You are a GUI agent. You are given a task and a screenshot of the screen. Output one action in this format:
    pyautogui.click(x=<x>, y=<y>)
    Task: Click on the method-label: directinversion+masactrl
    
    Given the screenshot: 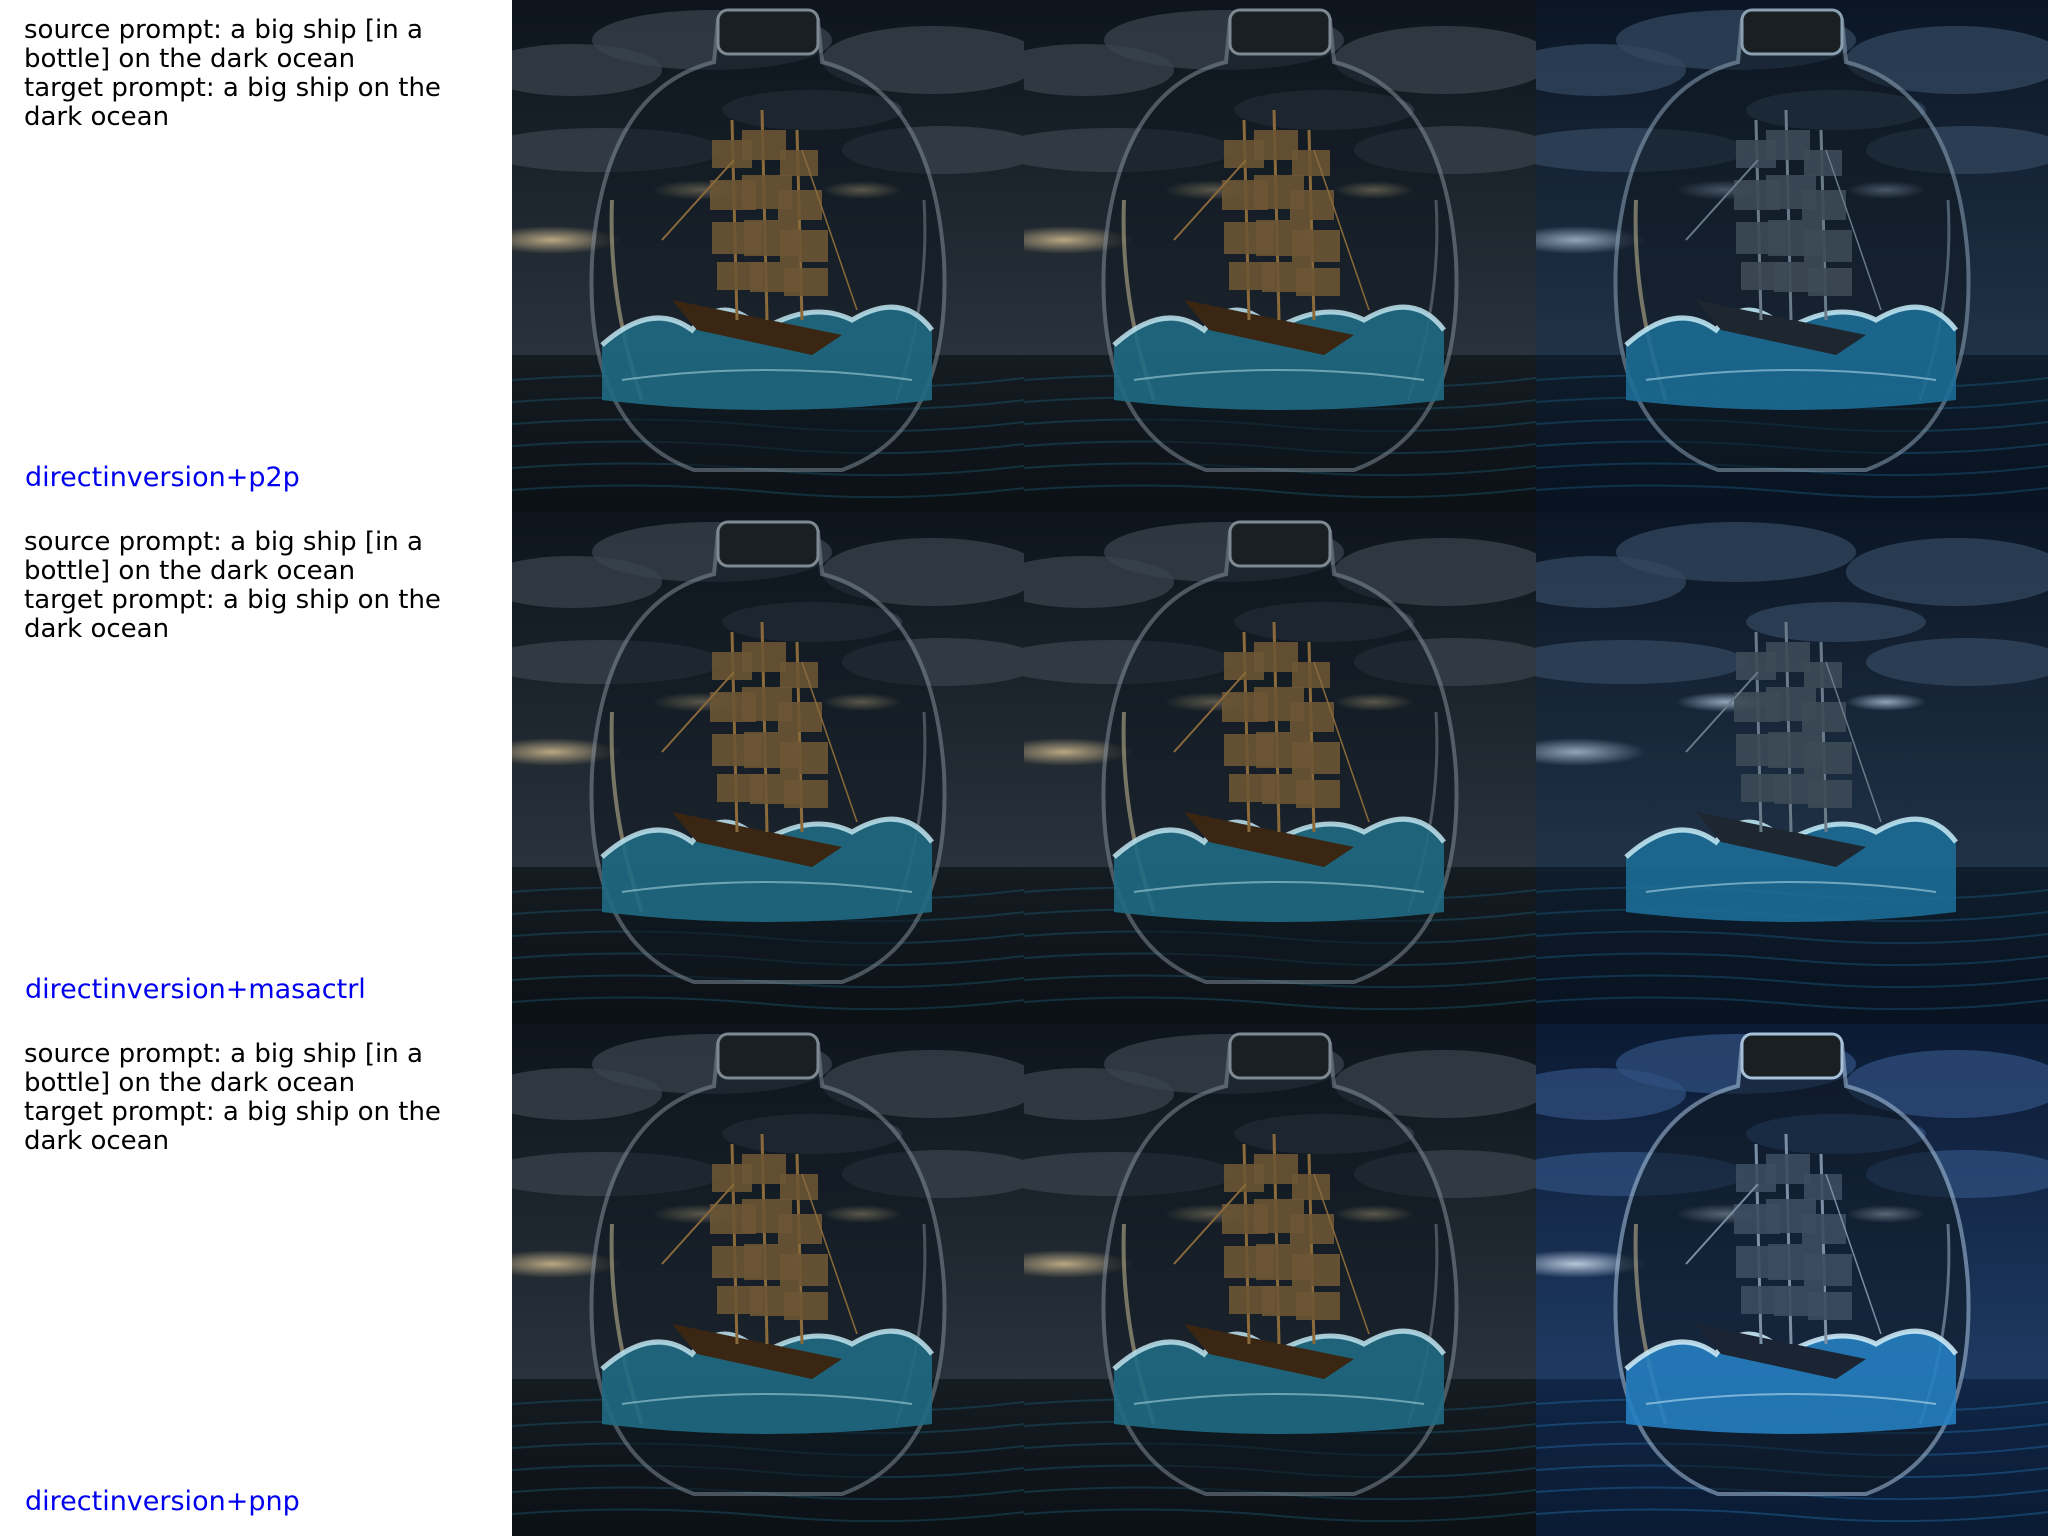 What is the action you would take?
    pyautogui.click(x=195, y=989)
    